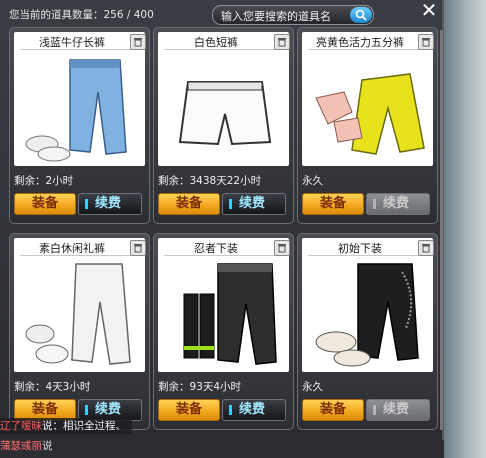  Describe the element at coordinates (72, 248) in the screenshot. I see `item-name: 素白休闲礼裤` at that location.